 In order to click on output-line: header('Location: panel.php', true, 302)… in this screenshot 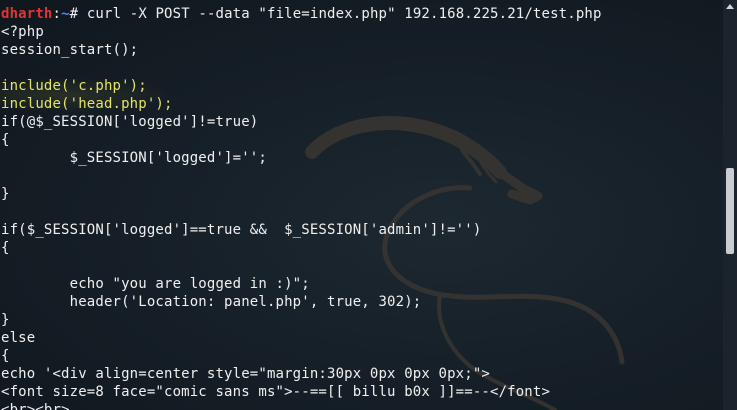, I will do `click(211, 302)`.